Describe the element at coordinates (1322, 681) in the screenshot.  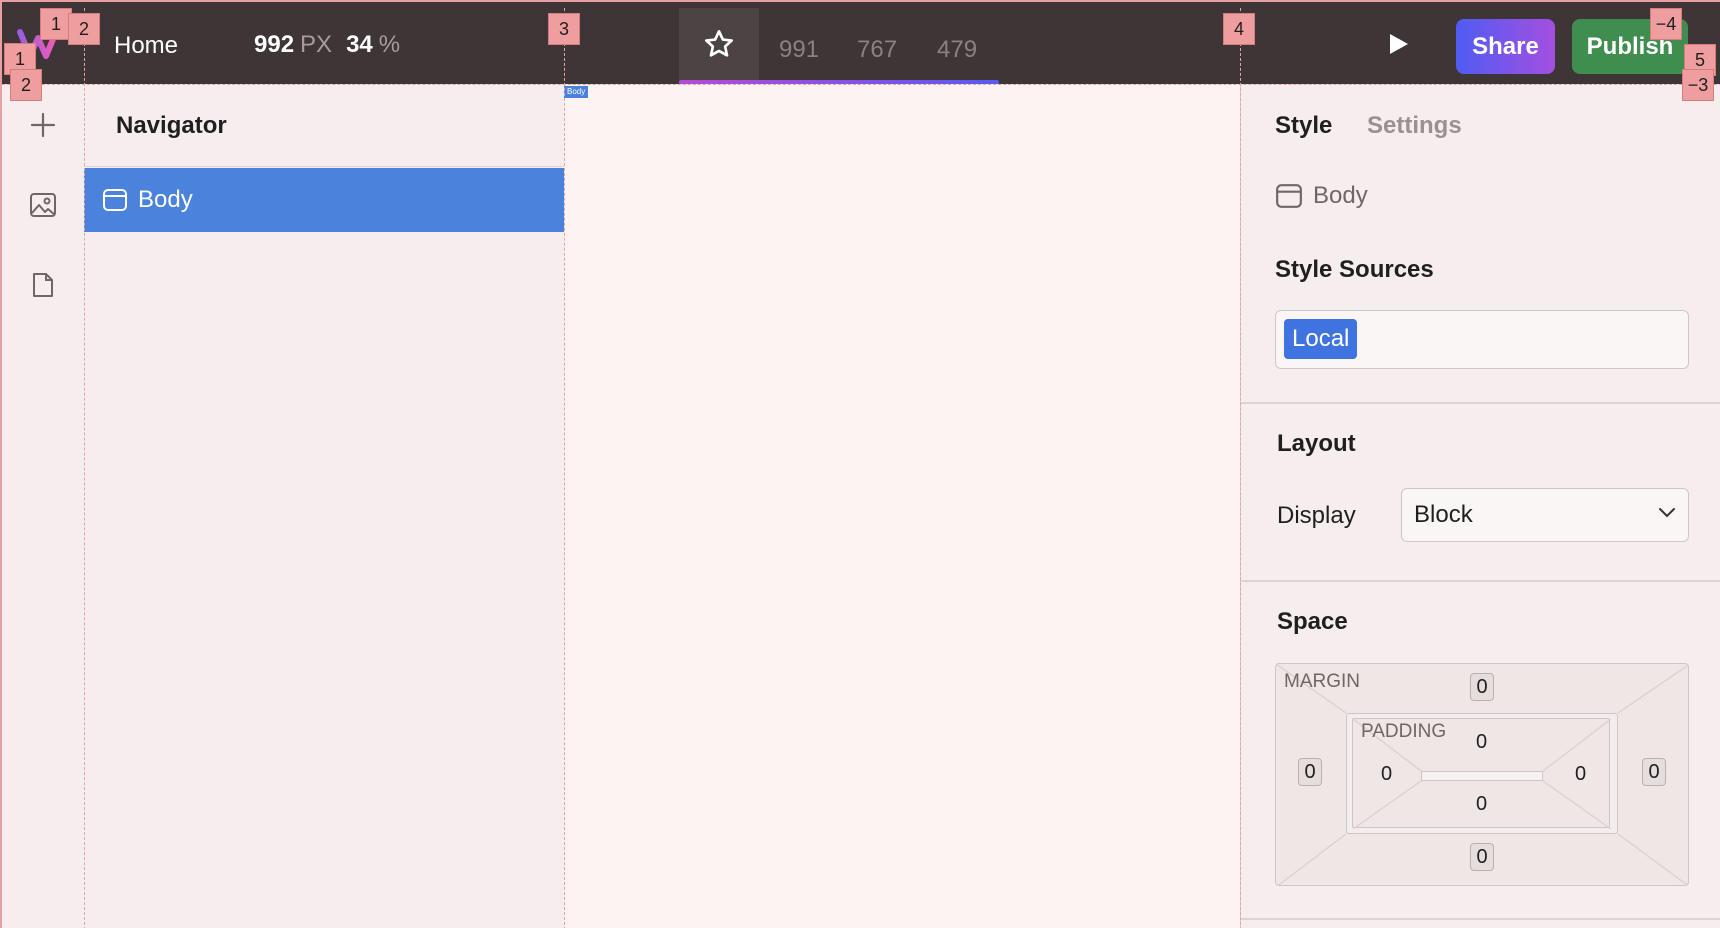
I see `margin-label: MARGIN` at that location.